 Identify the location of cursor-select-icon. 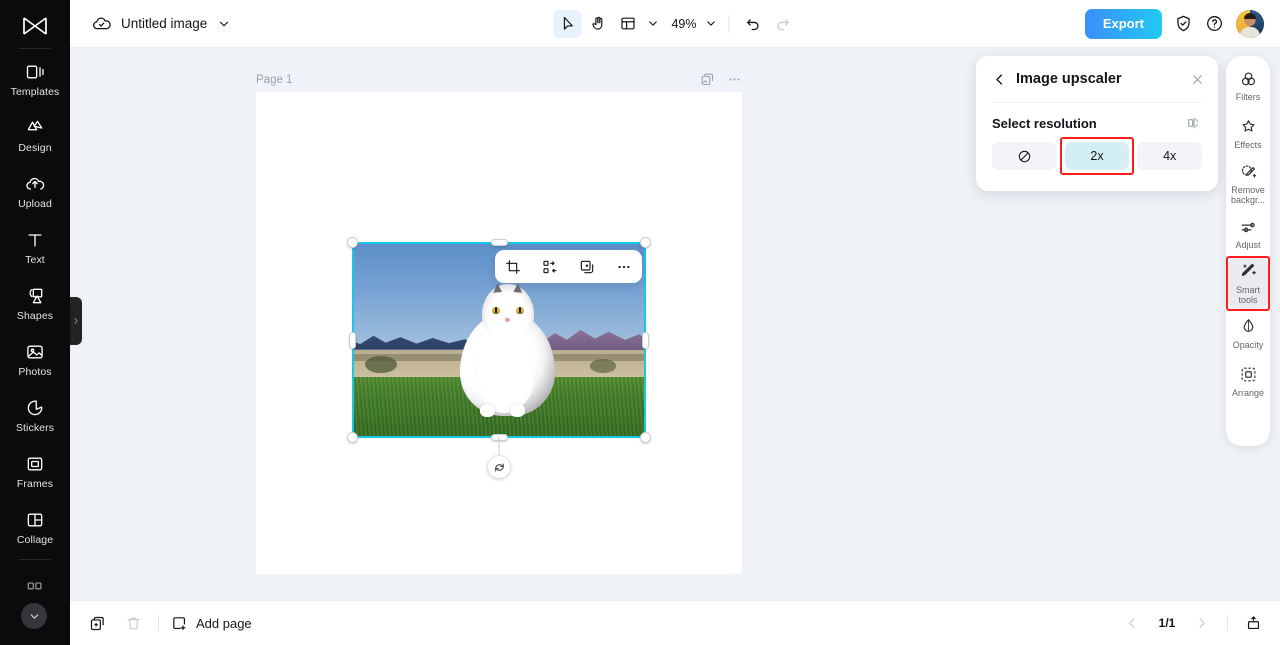
(567, 23).